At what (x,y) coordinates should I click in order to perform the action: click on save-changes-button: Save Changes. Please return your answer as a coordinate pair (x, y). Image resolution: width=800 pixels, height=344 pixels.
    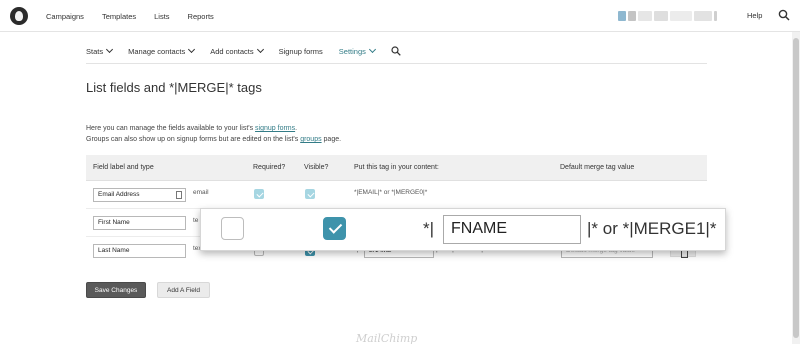
    Looking at the image, I should click on (116, 290).